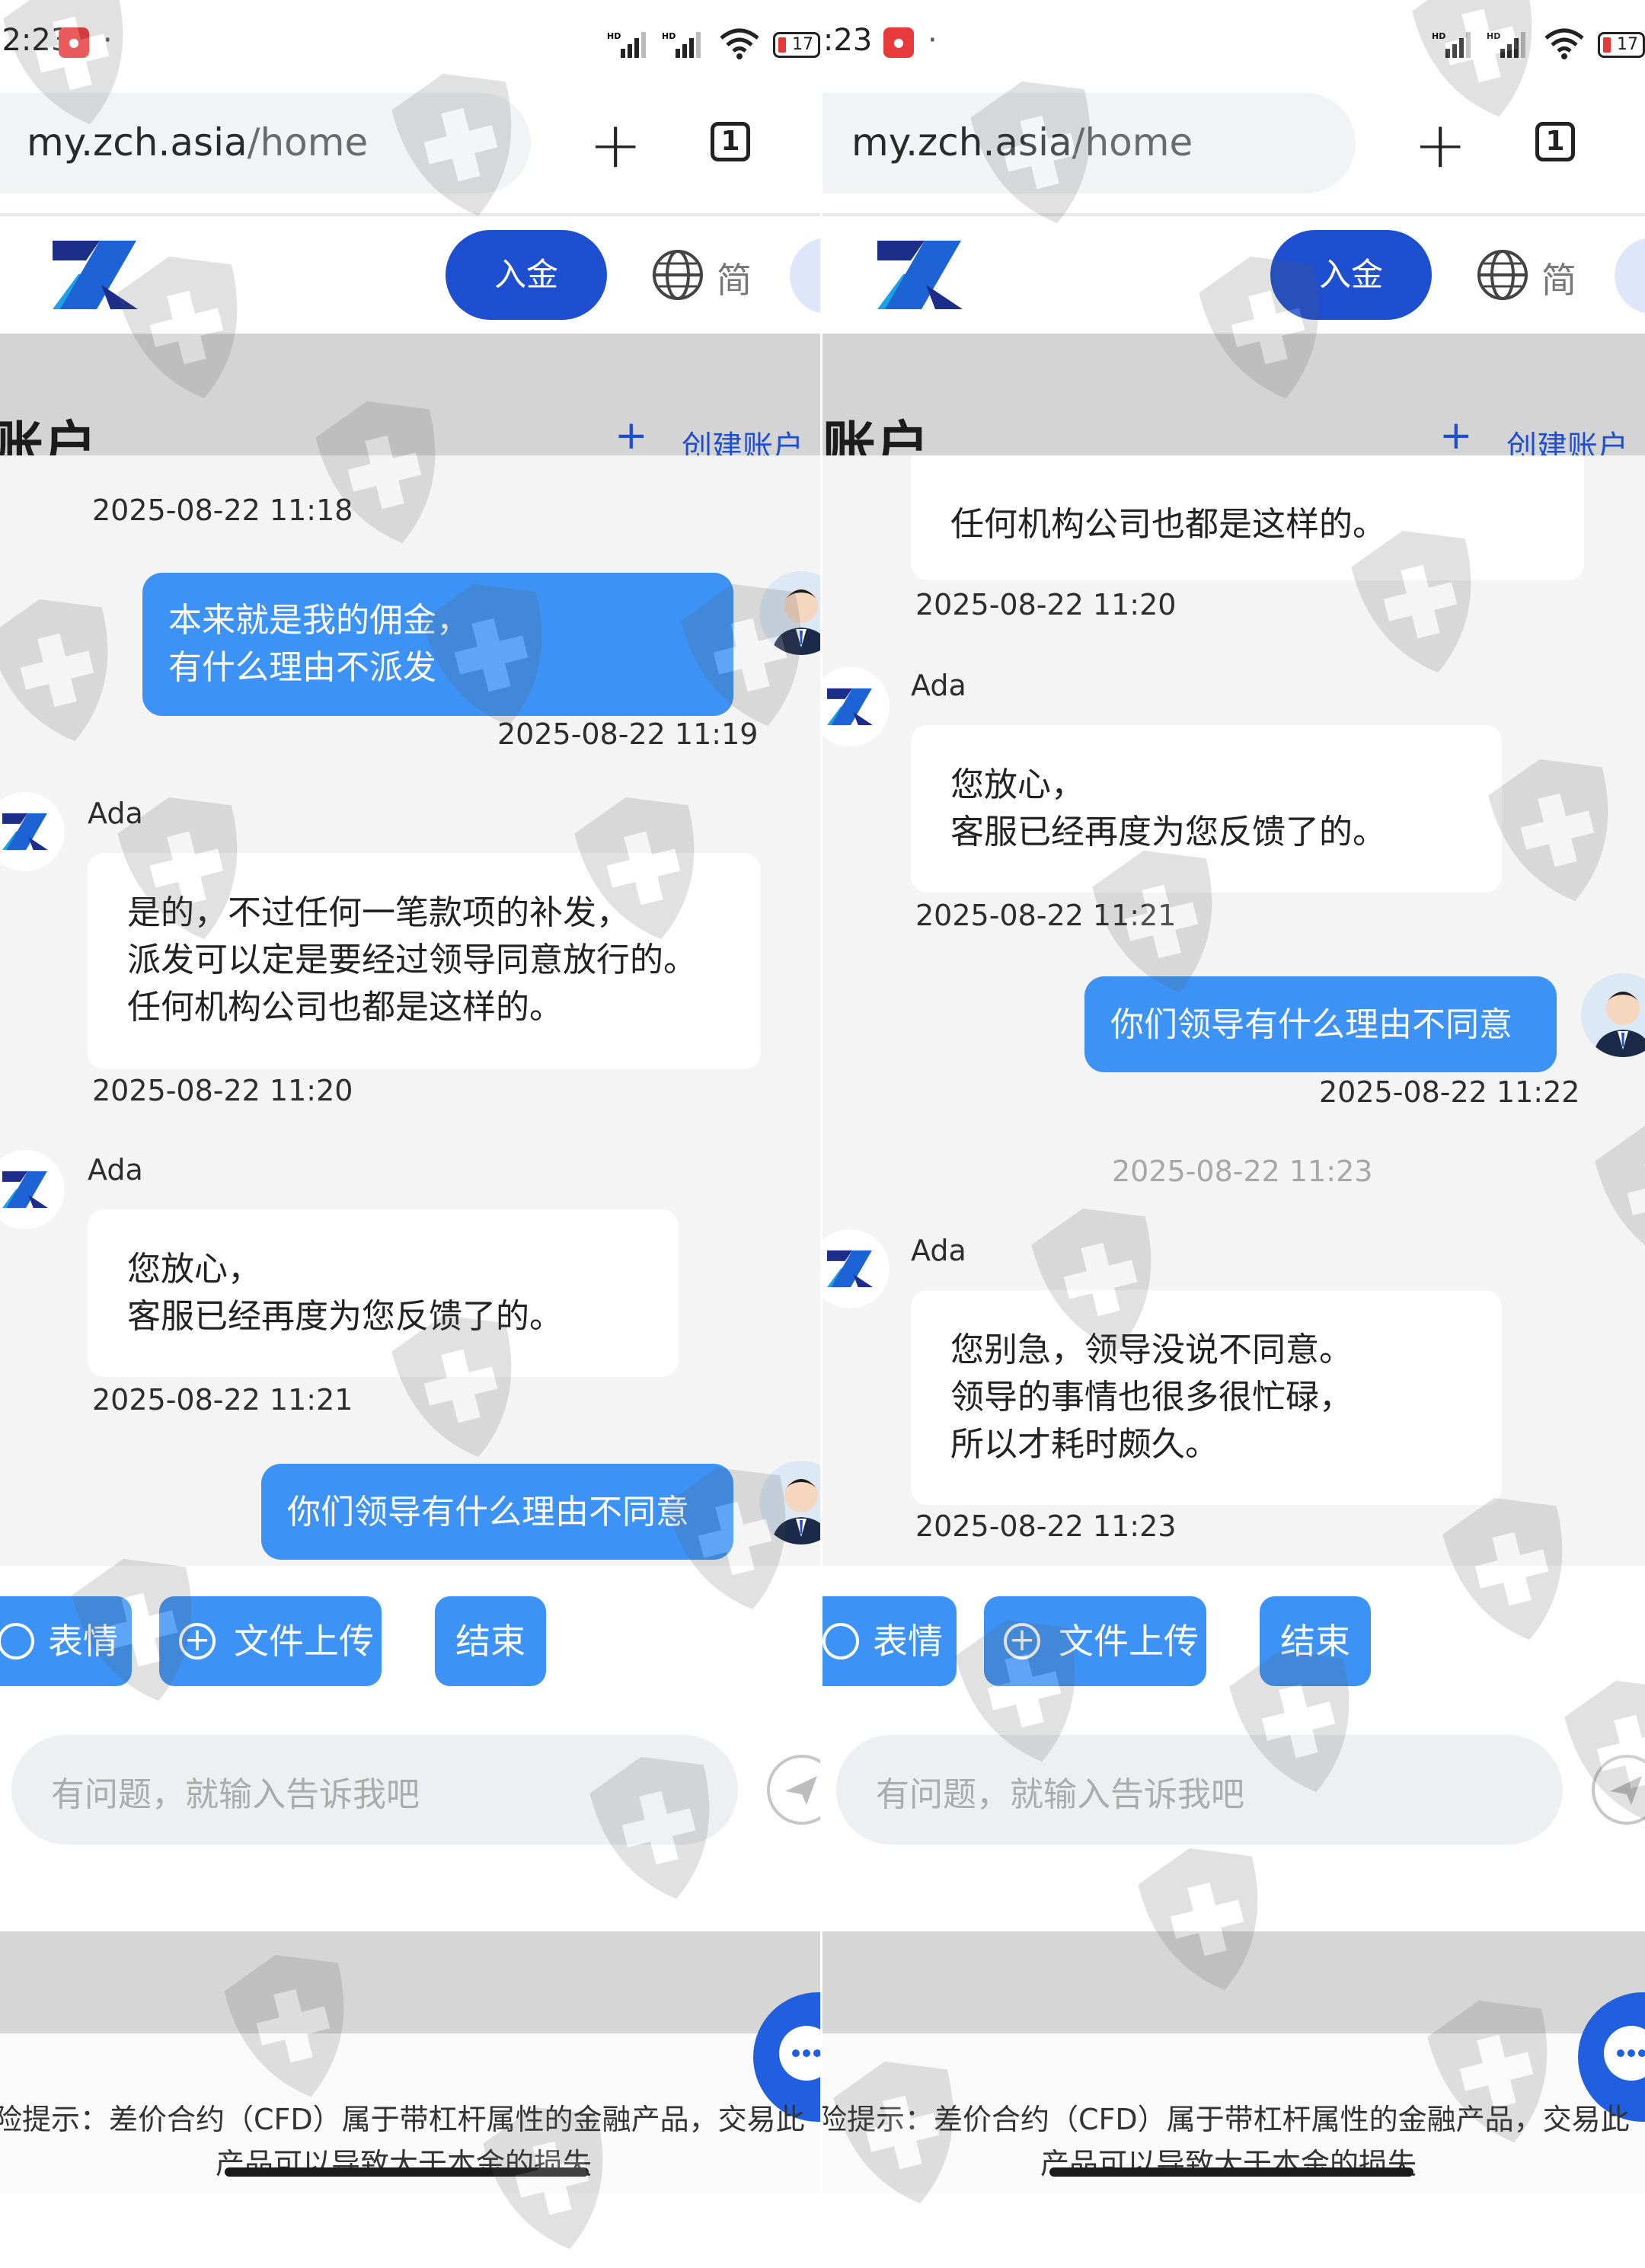  Describe the element at coordinates (1247, 517) in the screenshot. I see `bot-message: 任何机构公司也都是这样的。` at that location.